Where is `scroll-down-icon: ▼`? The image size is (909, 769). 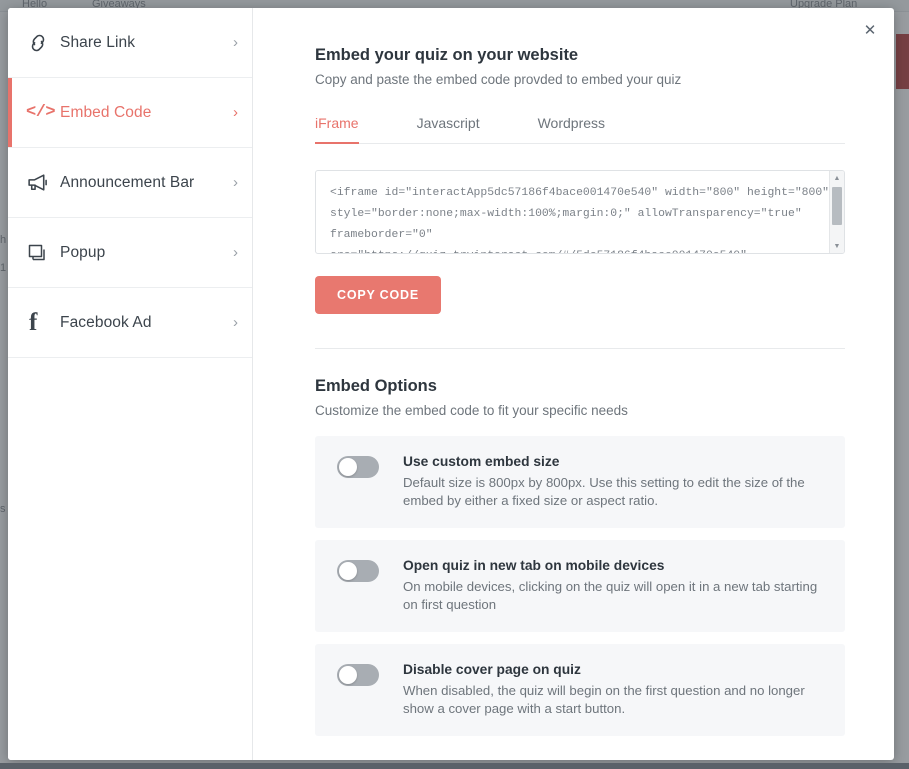
scroll-down-icon: ▼ is located at coordinates (837, 246).